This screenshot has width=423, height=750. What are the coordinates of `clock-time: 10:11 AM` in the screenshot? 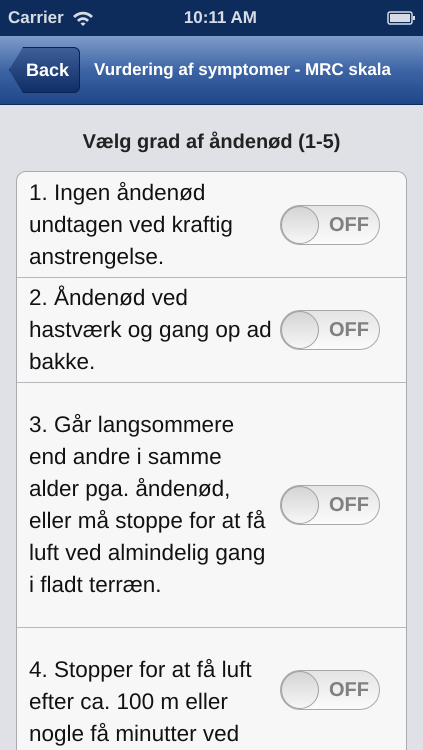 It's located at (220, 18).